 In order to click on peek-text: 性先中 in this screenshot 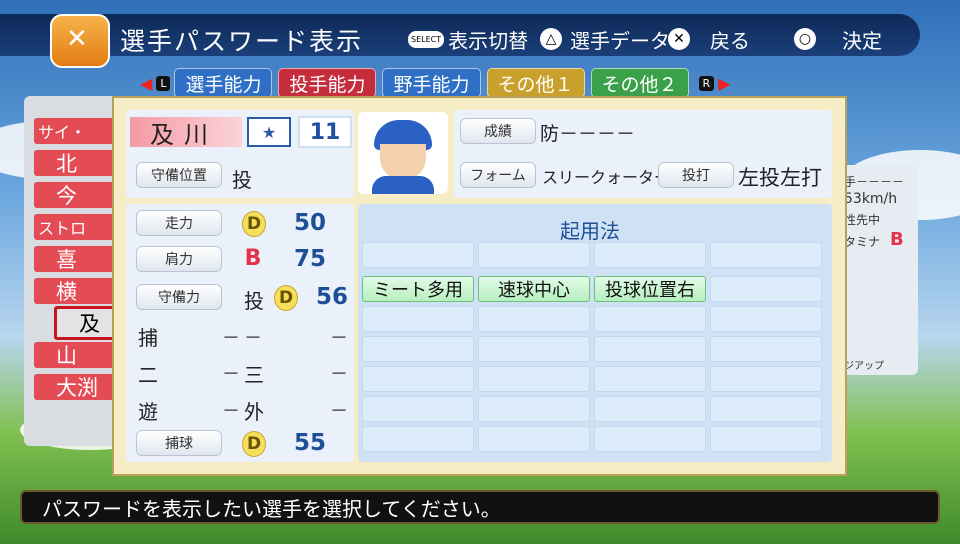, I will do `click(862, 220)`.